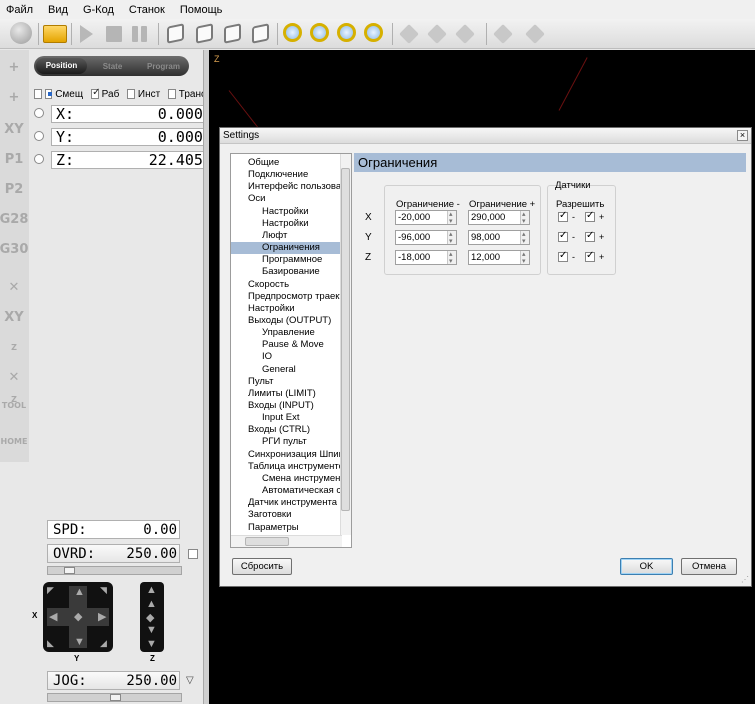 This screenshot has width=755, height=704. I want to click on z-minus-sensor-checkbox, so click(563, 256).